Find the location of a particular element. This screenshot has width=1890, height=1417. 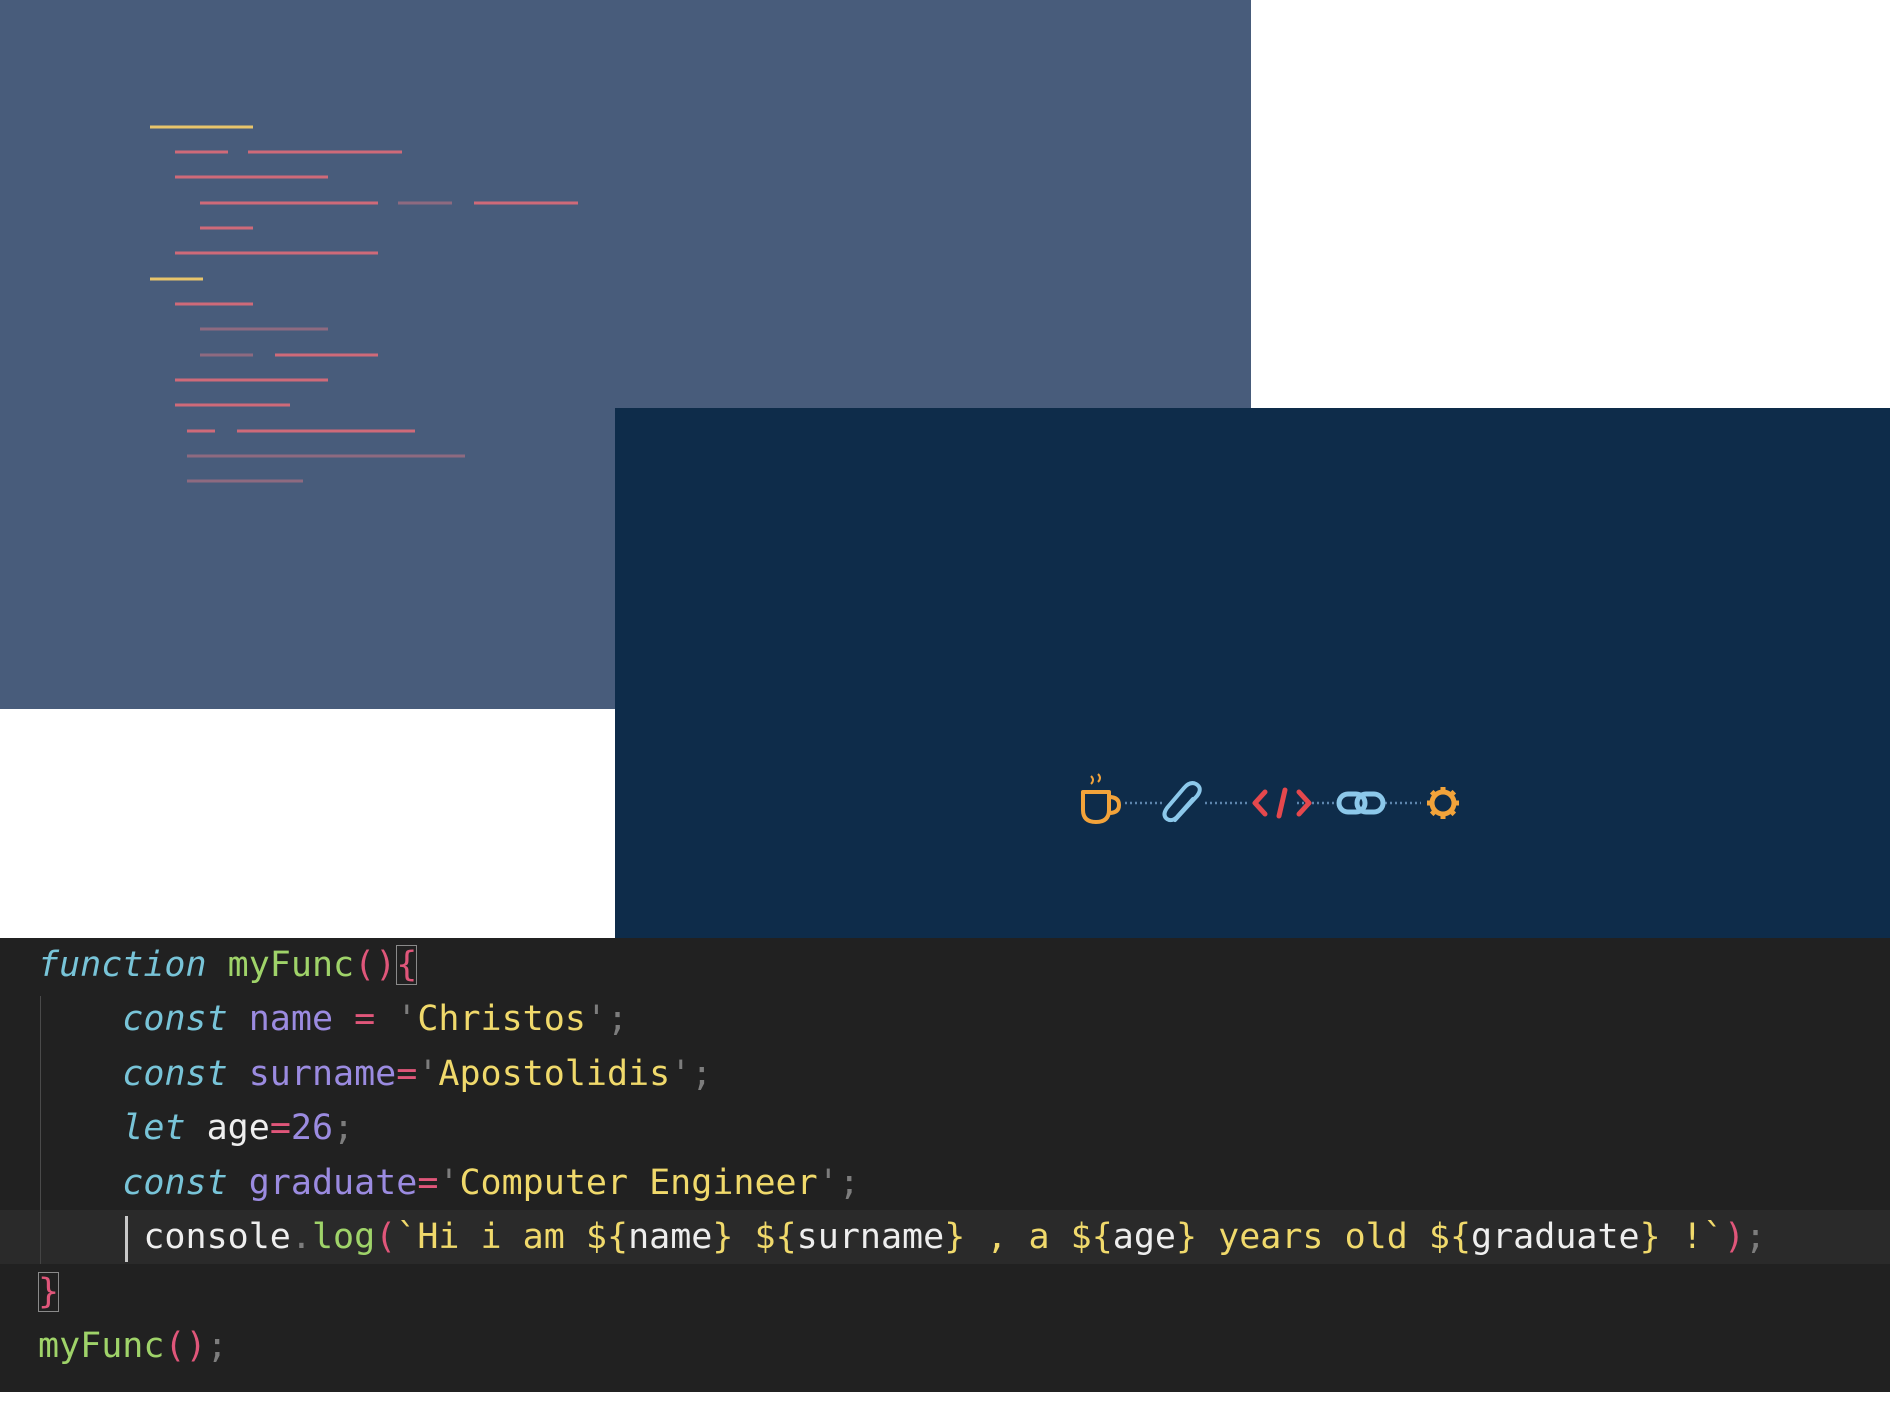

code-line: myFunc(); is located at coordinates (133, 1346).